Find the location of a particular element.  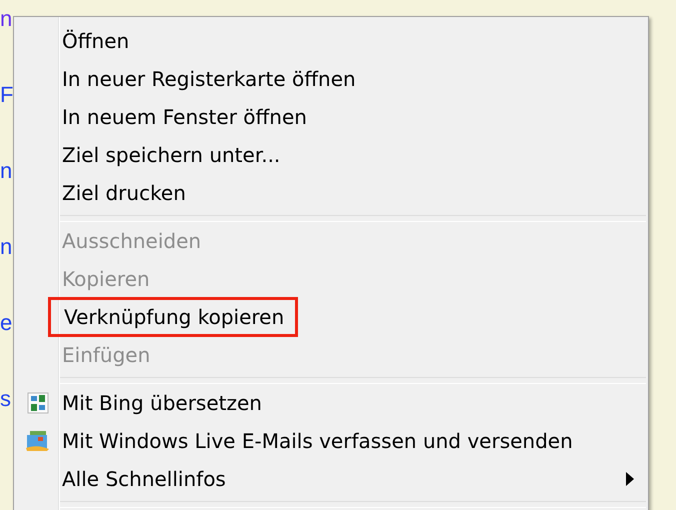

menu-item: Ziel drucken is located at coordinates (124, 193).